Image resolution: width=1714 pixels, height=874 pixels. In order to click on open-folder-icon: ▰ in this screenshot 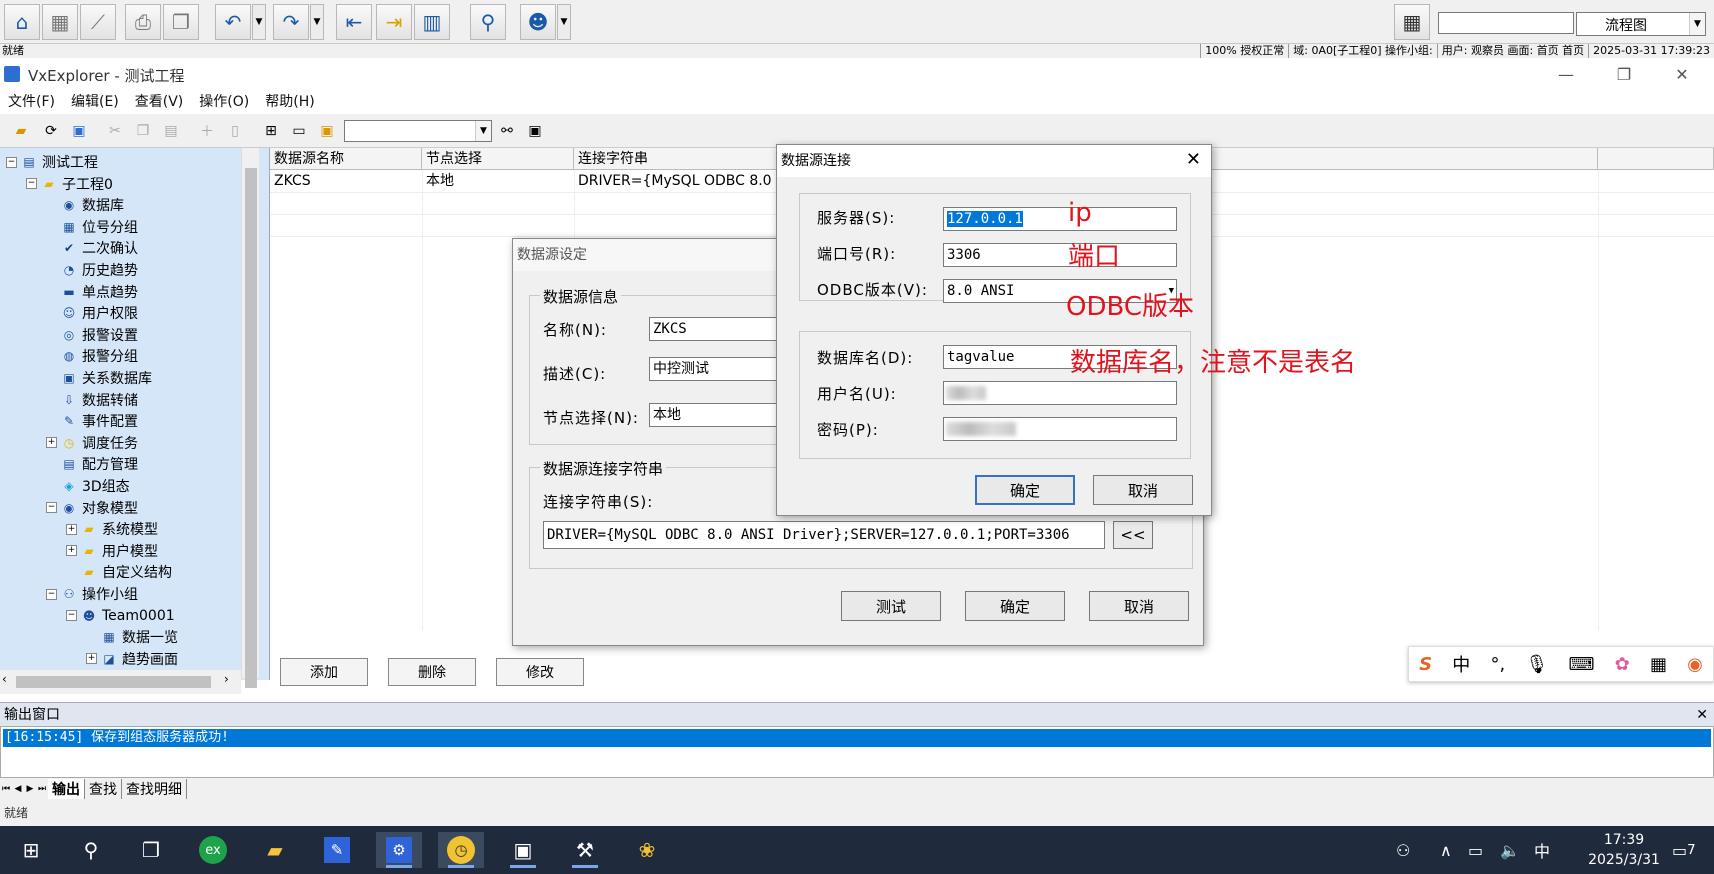, I will do `click(21, 131)`.